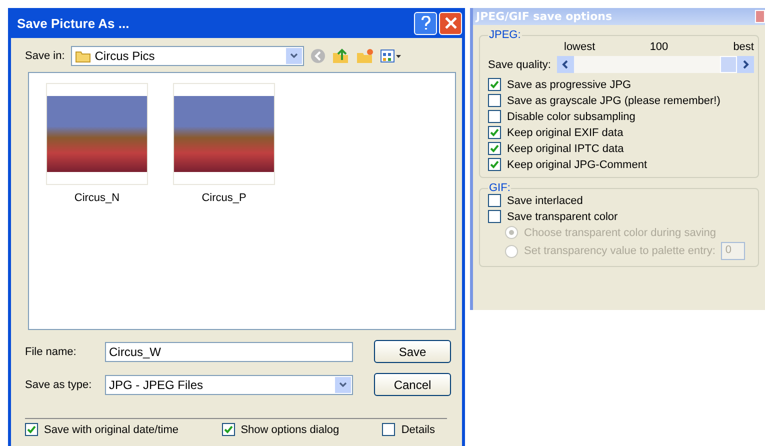 The width and height of the screenshot is (765, 446). I want to click on save-in-label: Save in:, so click(45, 56).